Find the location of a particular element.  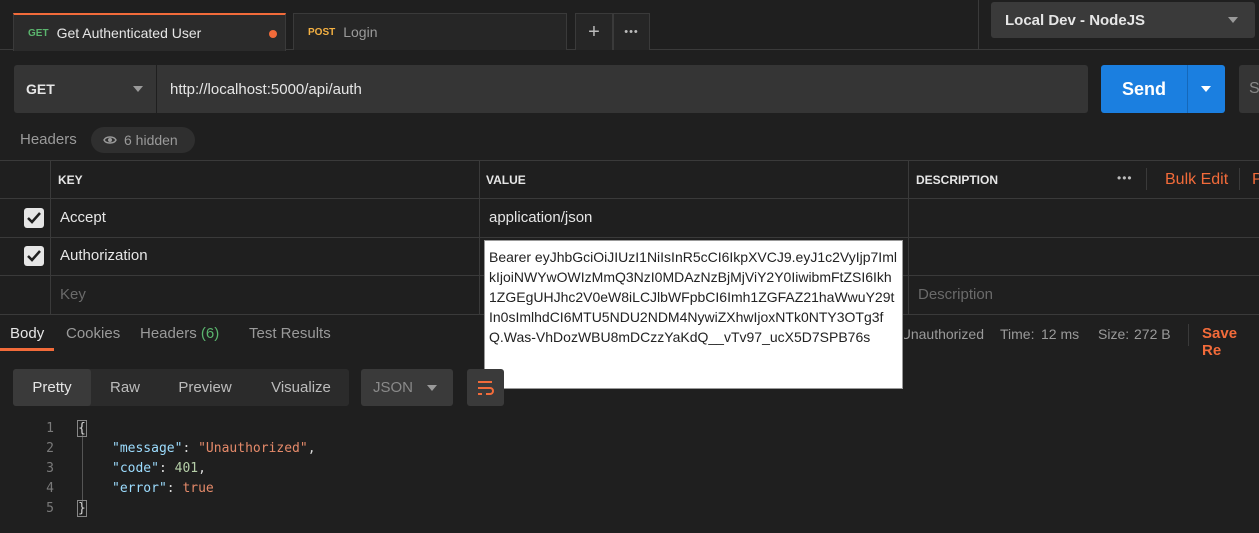

json-key: "error" is located at coordinates (139, 488).